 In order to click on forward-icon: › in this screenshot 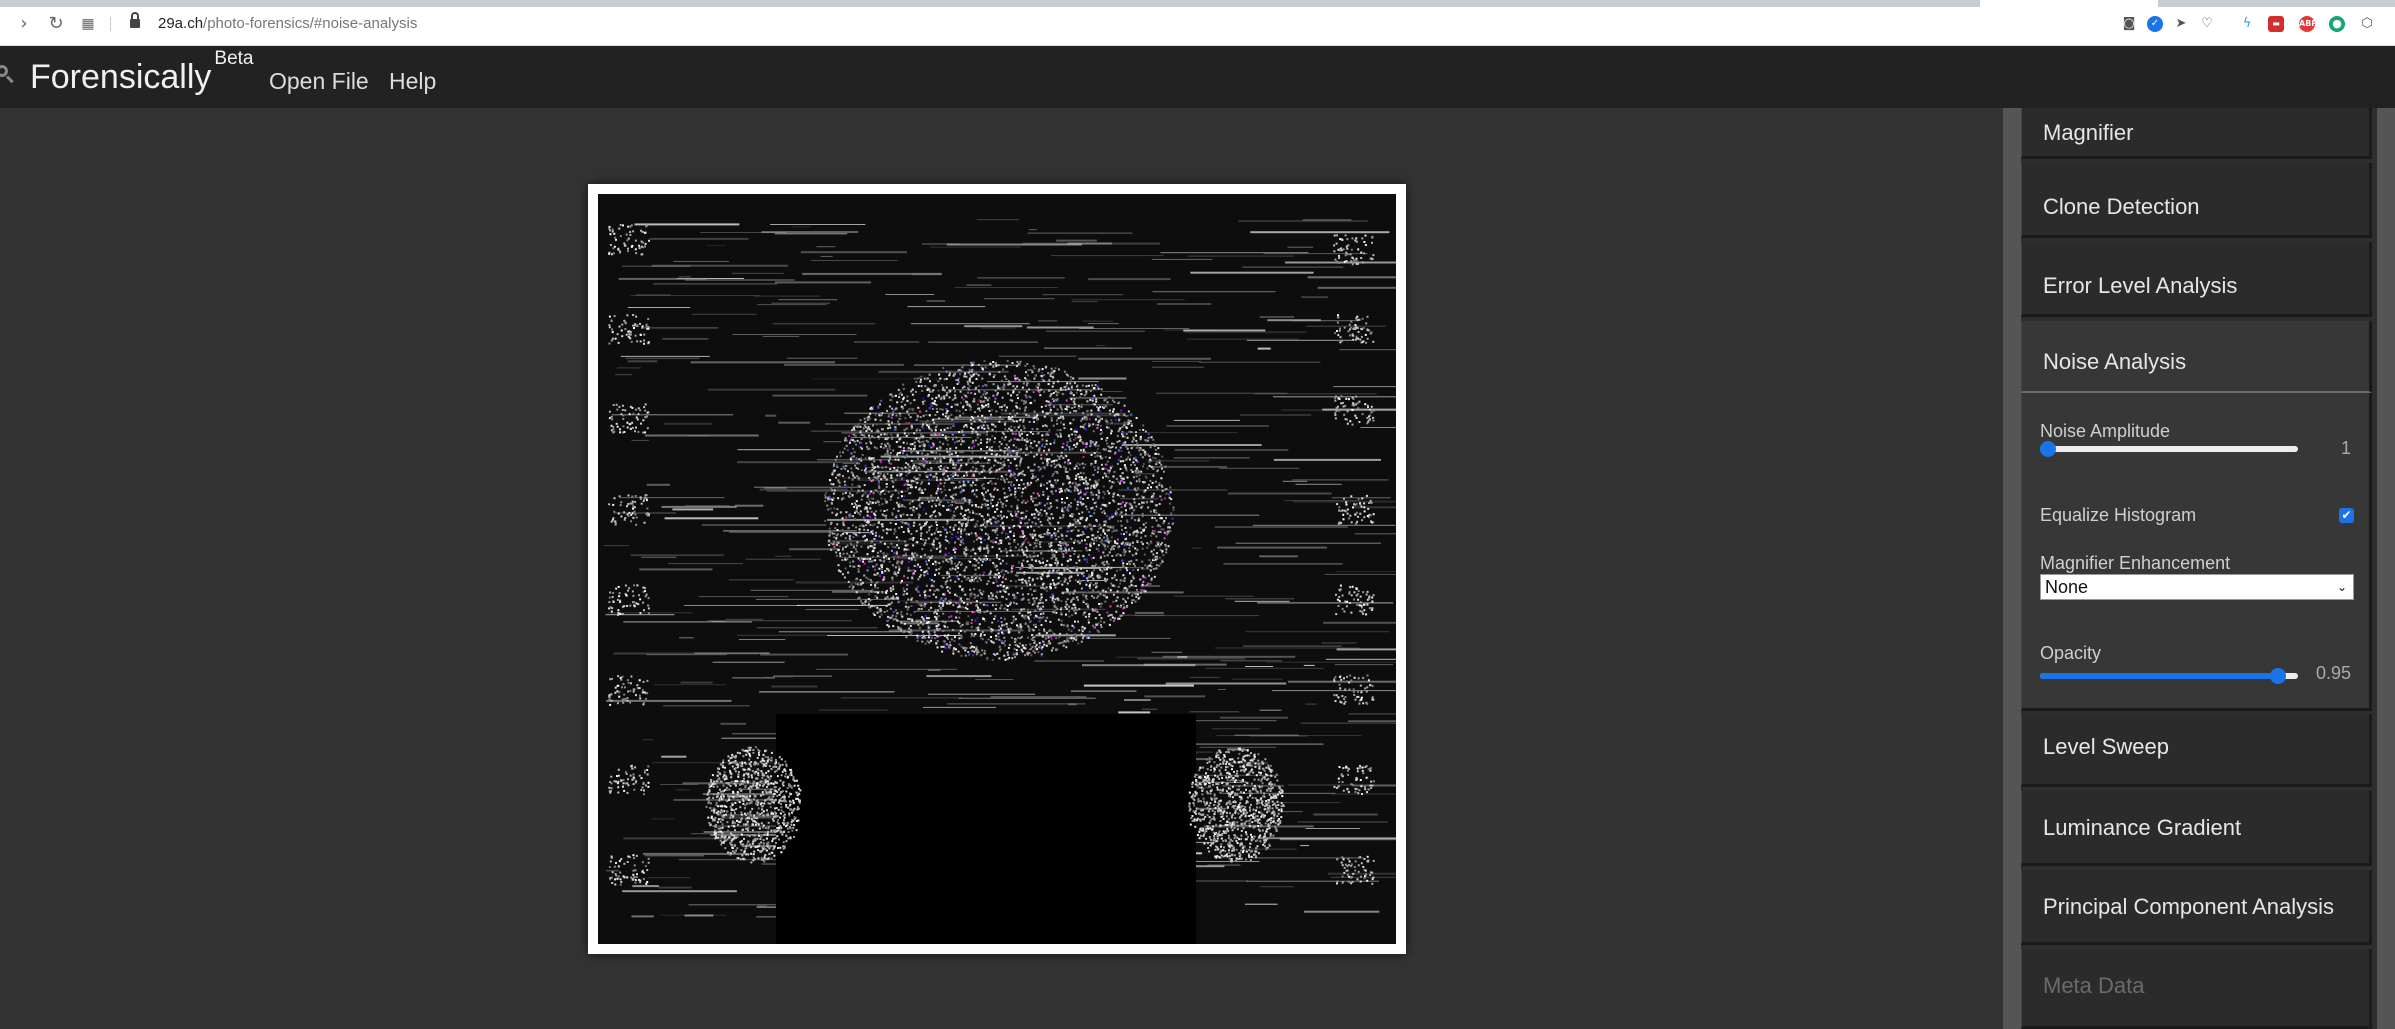, I will do `click(24, 24)`.